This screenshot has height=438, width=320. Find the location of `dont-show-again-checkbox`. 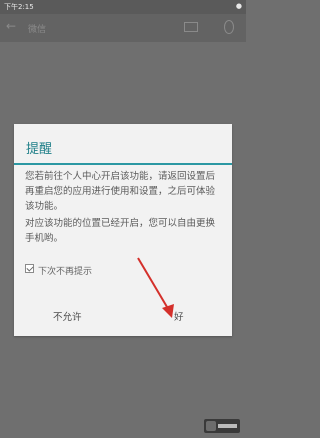

dont-show-again-checkbox is located at coordinates (29, 268).